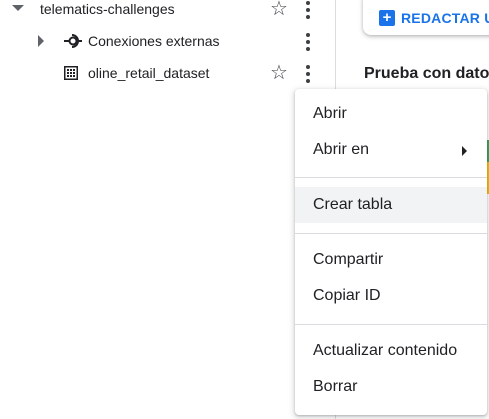 This screenshot has width=489, height=419. What do you see at coordinates (445, 18) in the screenshot?
I see `compose-label: REDACTAR U` at bounding box center [445, 18].